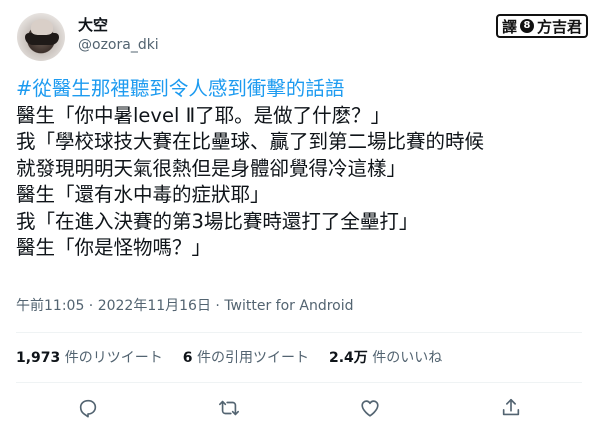  Describe the element at coordinates (559, 26) in the screenshot. I see `watermark-right-text: 方吉君` at that location.